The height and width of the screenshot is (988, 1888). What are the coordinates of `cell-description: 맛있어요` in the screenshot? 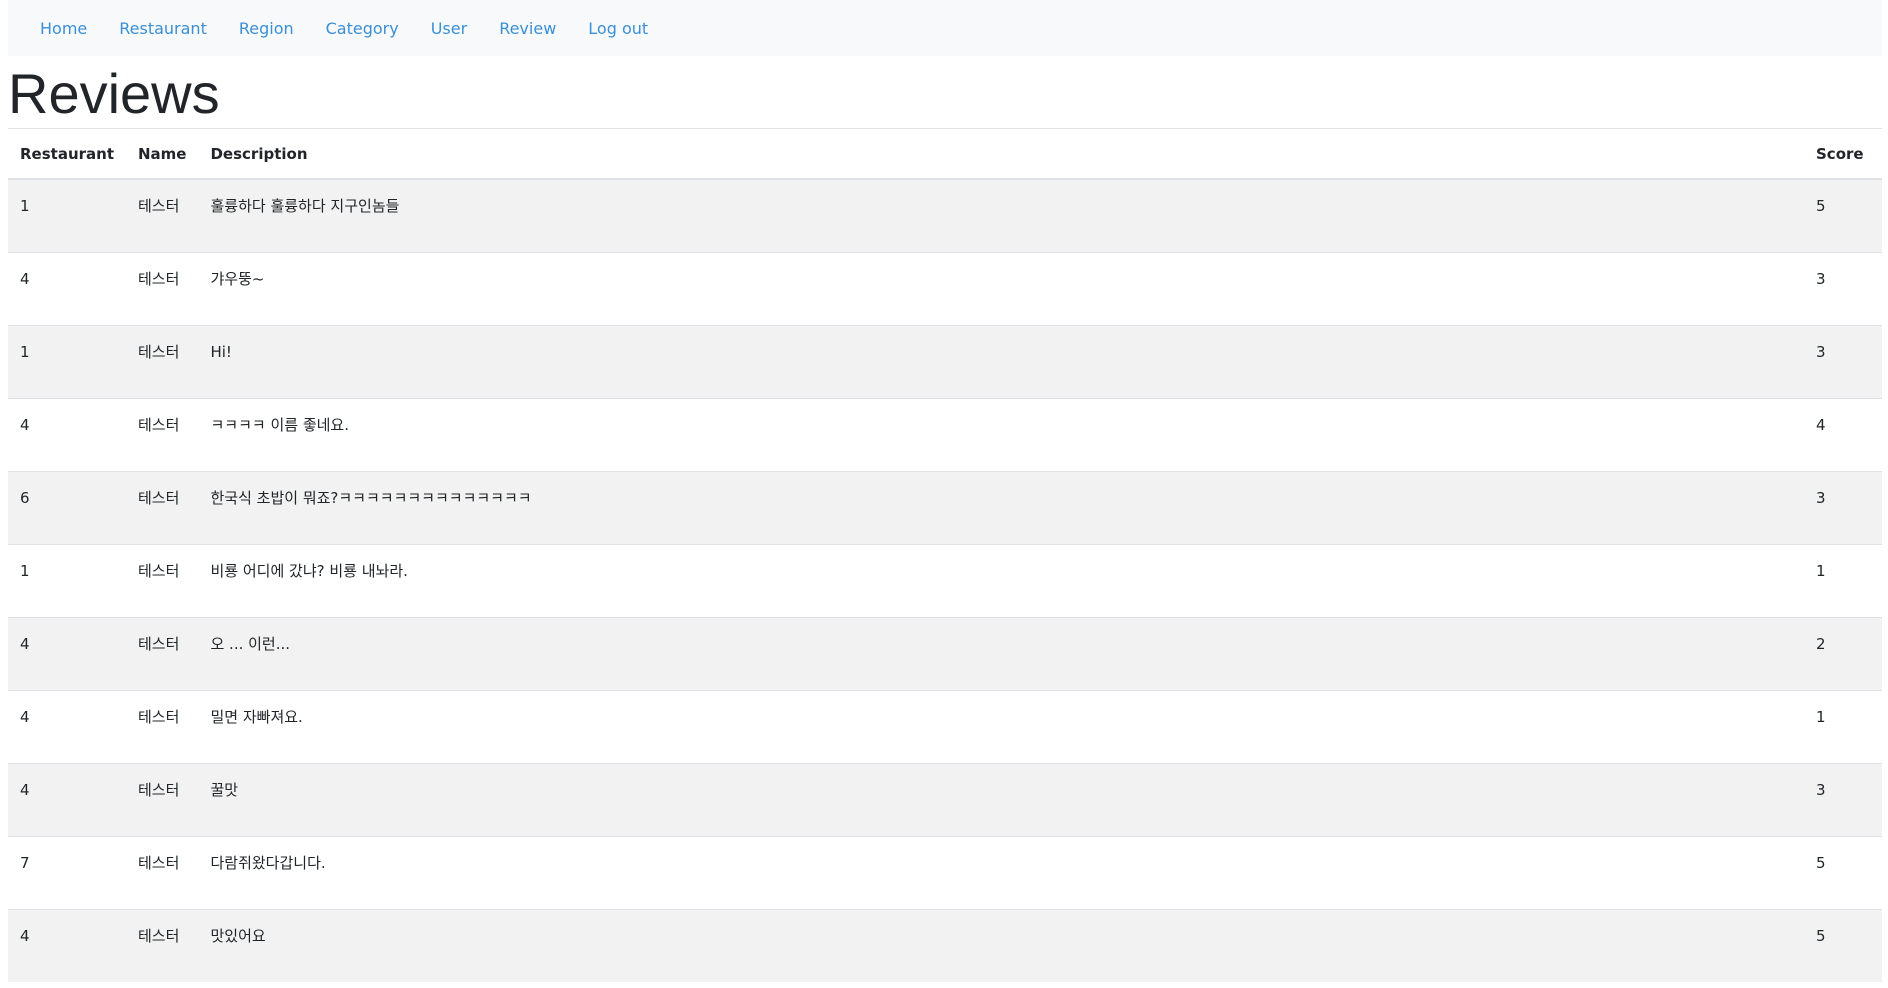 It's located at (1001, 945).